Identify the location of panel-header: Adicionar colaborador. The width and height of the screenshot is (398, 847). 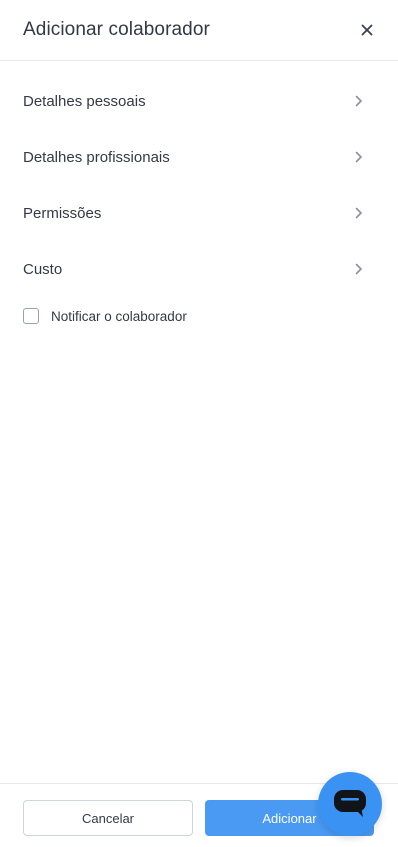
(199, 30).